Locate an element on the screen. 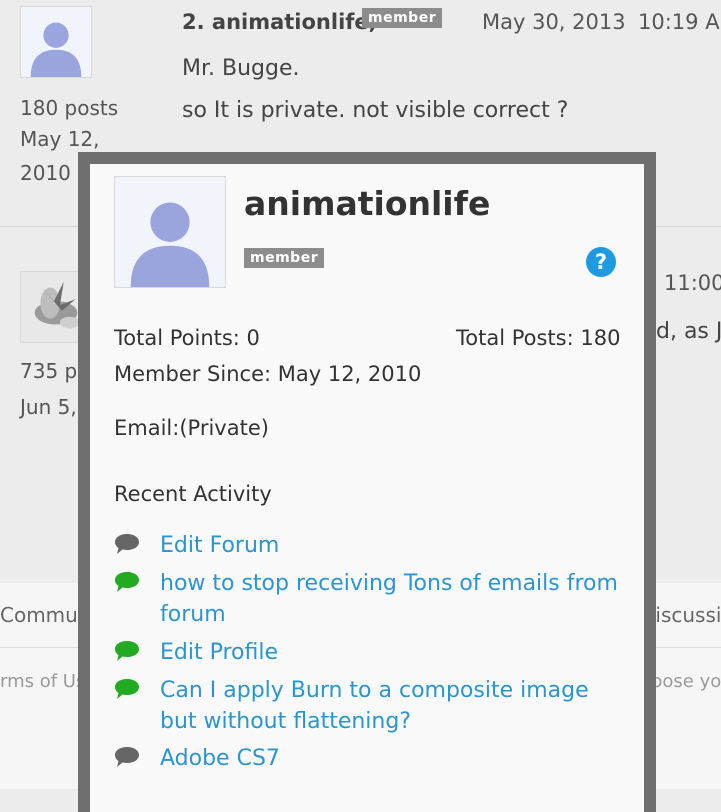 The image size is (721, 812). post-body-line: d, as Ja is located at coordinates (688, 331).